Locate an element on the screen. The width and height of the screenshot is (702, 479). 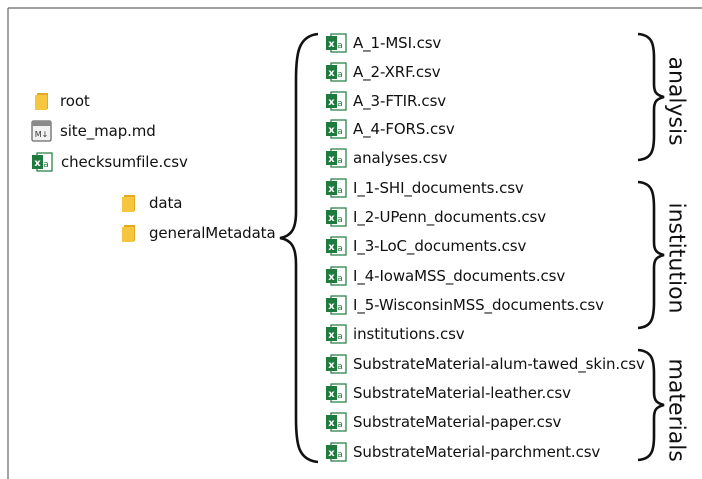
file-row: ax SubstrateMaterial-parchment.csv is located at coordinates (462, 452).